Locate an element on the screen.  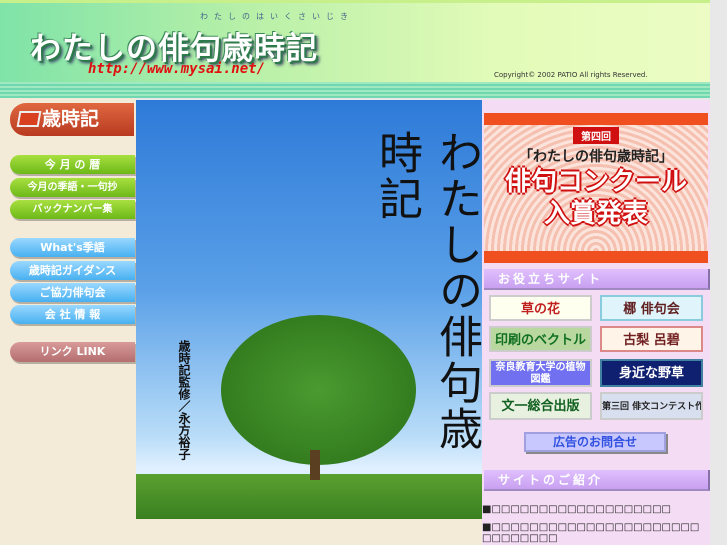
banner-nara-plant-guide: 奈良教育大学の植物図鑑 is located at coordinates (540, 373).